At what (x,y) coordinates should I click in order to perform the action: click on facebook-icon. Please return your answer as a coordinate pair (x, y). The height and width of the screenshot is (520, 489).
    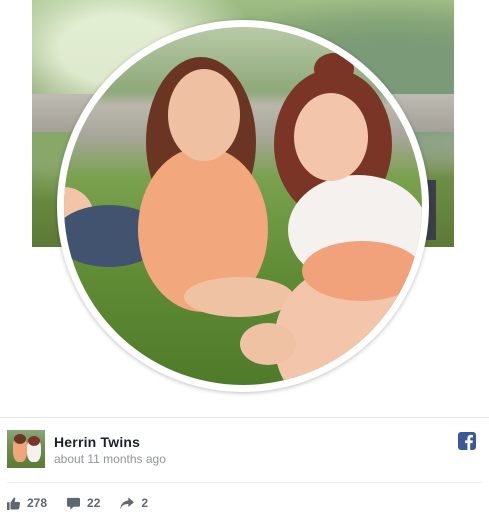
    Looking at the image, I should click on (467, 441).